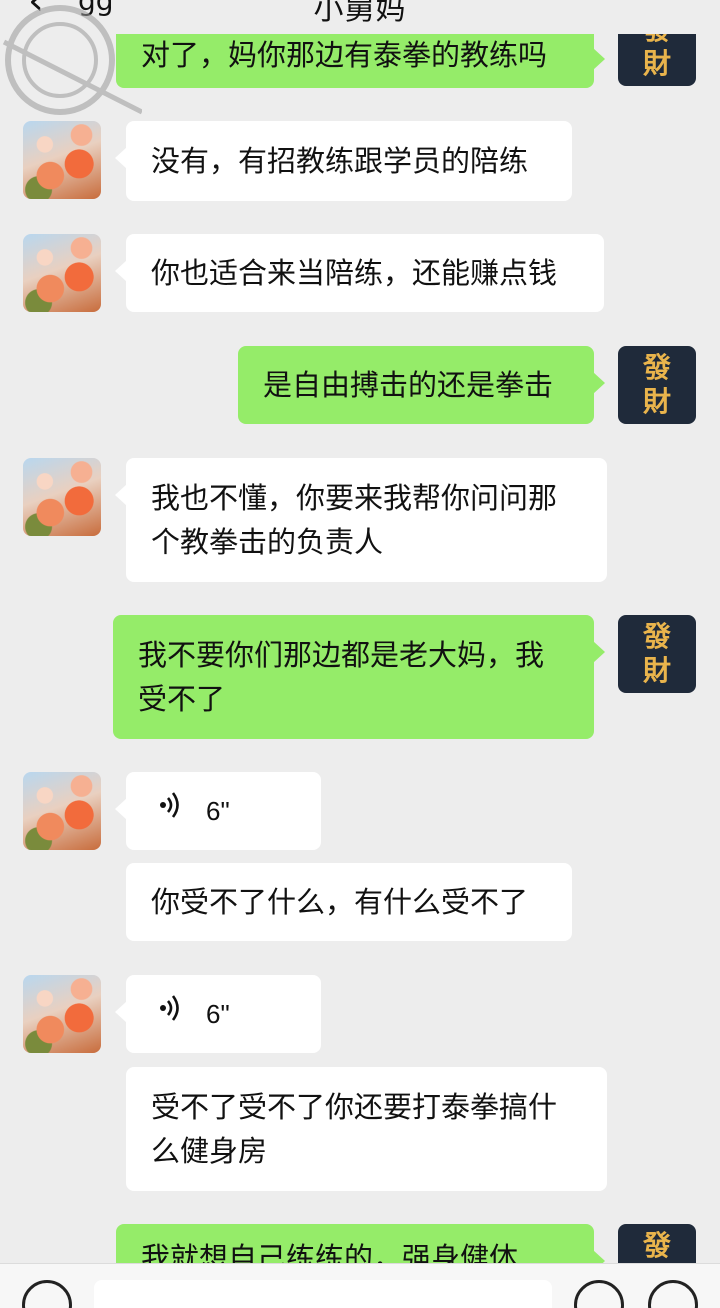 This screenshot has height=1308, width=720. I want to click on message-bubble-received: 受不了受不了你还要打泰拳搞什么健身房, so click(366, 1129).